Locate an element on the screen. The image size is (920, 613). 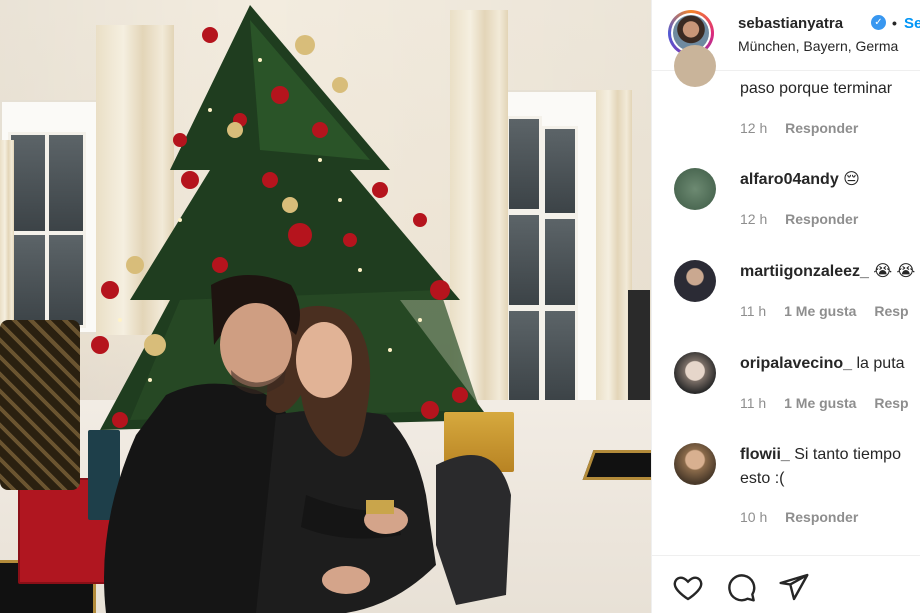
comment-time: 10 h is located at coordinates (753, 517).